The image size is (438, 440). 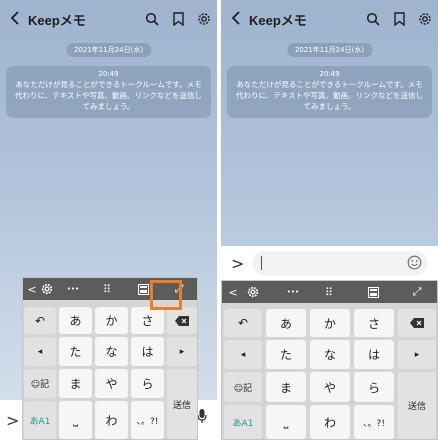 I want to click on floating-keyboard: < ••• ⠿ ⤢ ↶ あ か さ ◂ た な は ▸ ☺記 ま や ら 送信, so click(x=110, y=358).